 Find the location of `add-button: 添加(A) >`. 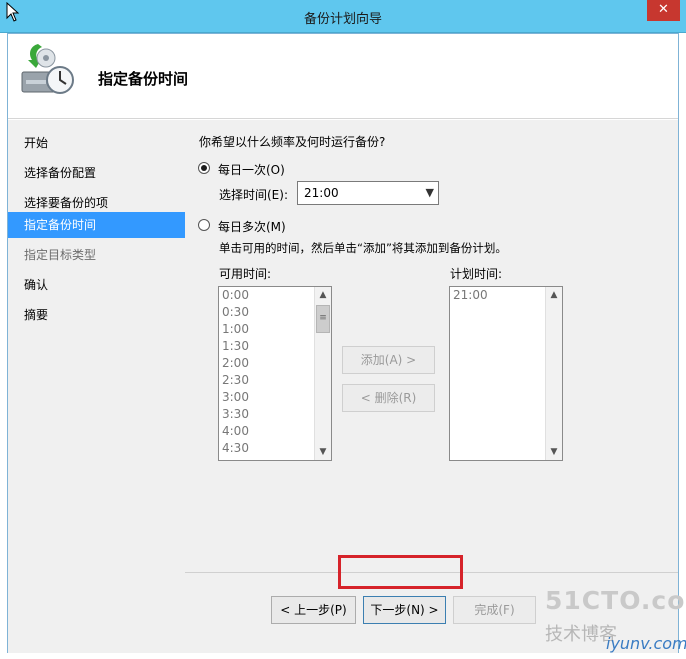

add-button: 添加(A) > is located at coordinates (388, 360).